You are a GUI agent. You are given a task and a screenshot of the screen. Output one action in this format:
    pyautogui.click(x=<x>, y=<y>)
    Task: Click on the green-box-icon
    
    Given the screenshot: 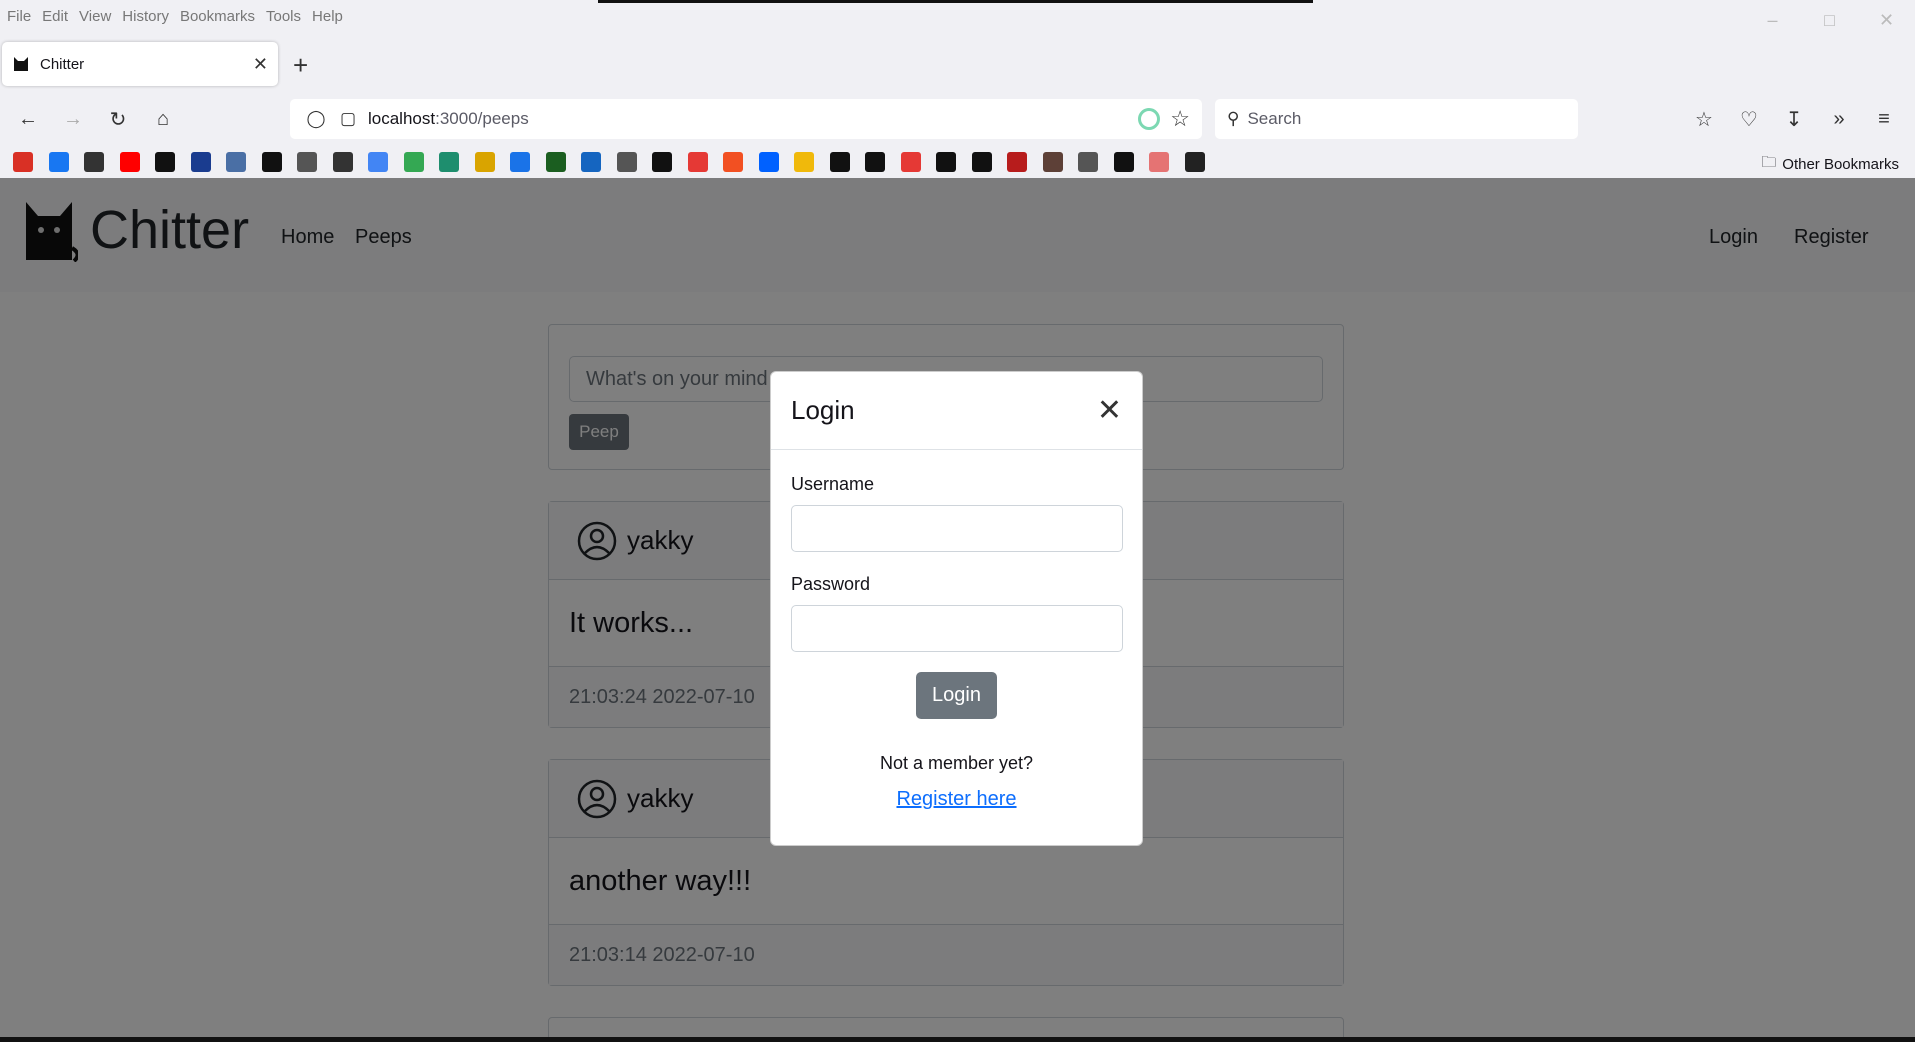 What is the action you would take?
    pyautogui.click(x=555, y=162)
    